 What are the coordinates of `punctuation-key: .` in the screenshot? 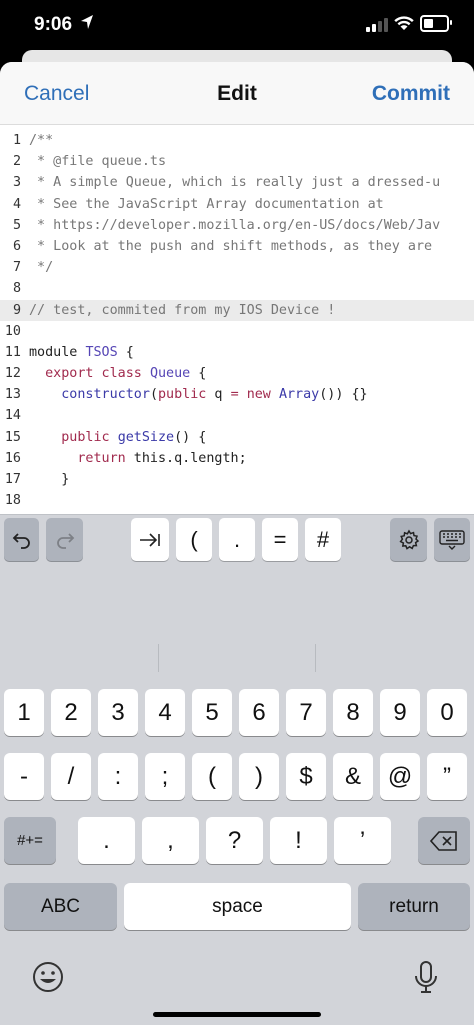 It's located at (106, 840).